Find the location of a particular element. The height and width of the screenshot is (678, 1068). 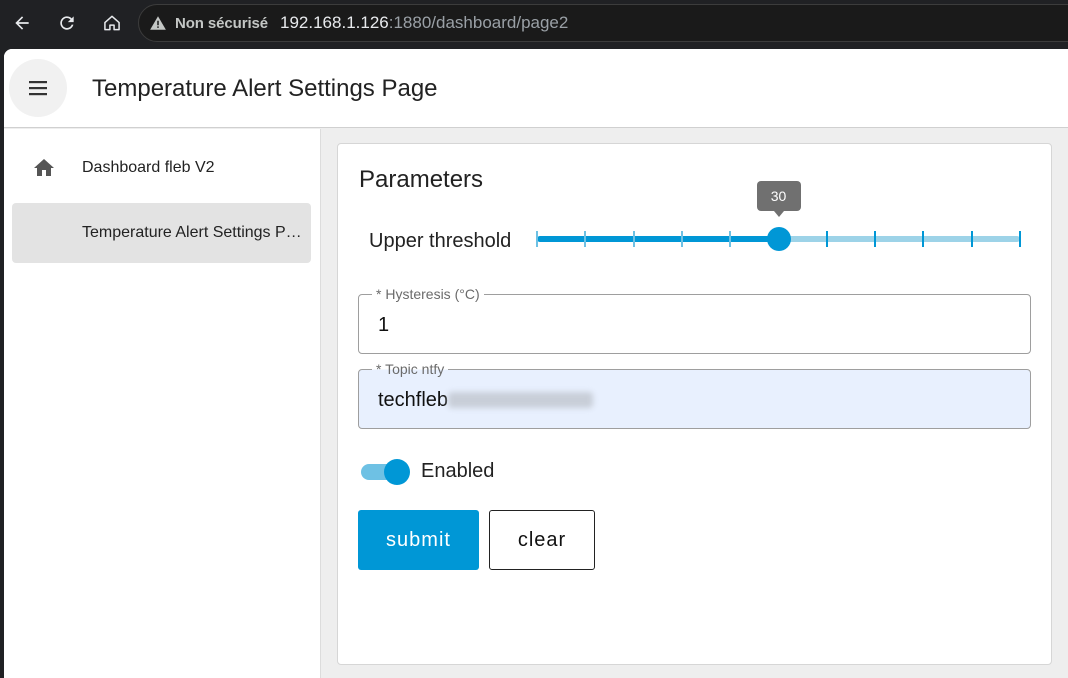

sidebar-item-label: Dashboard fleb V2 is located at coordinates (148, 167).